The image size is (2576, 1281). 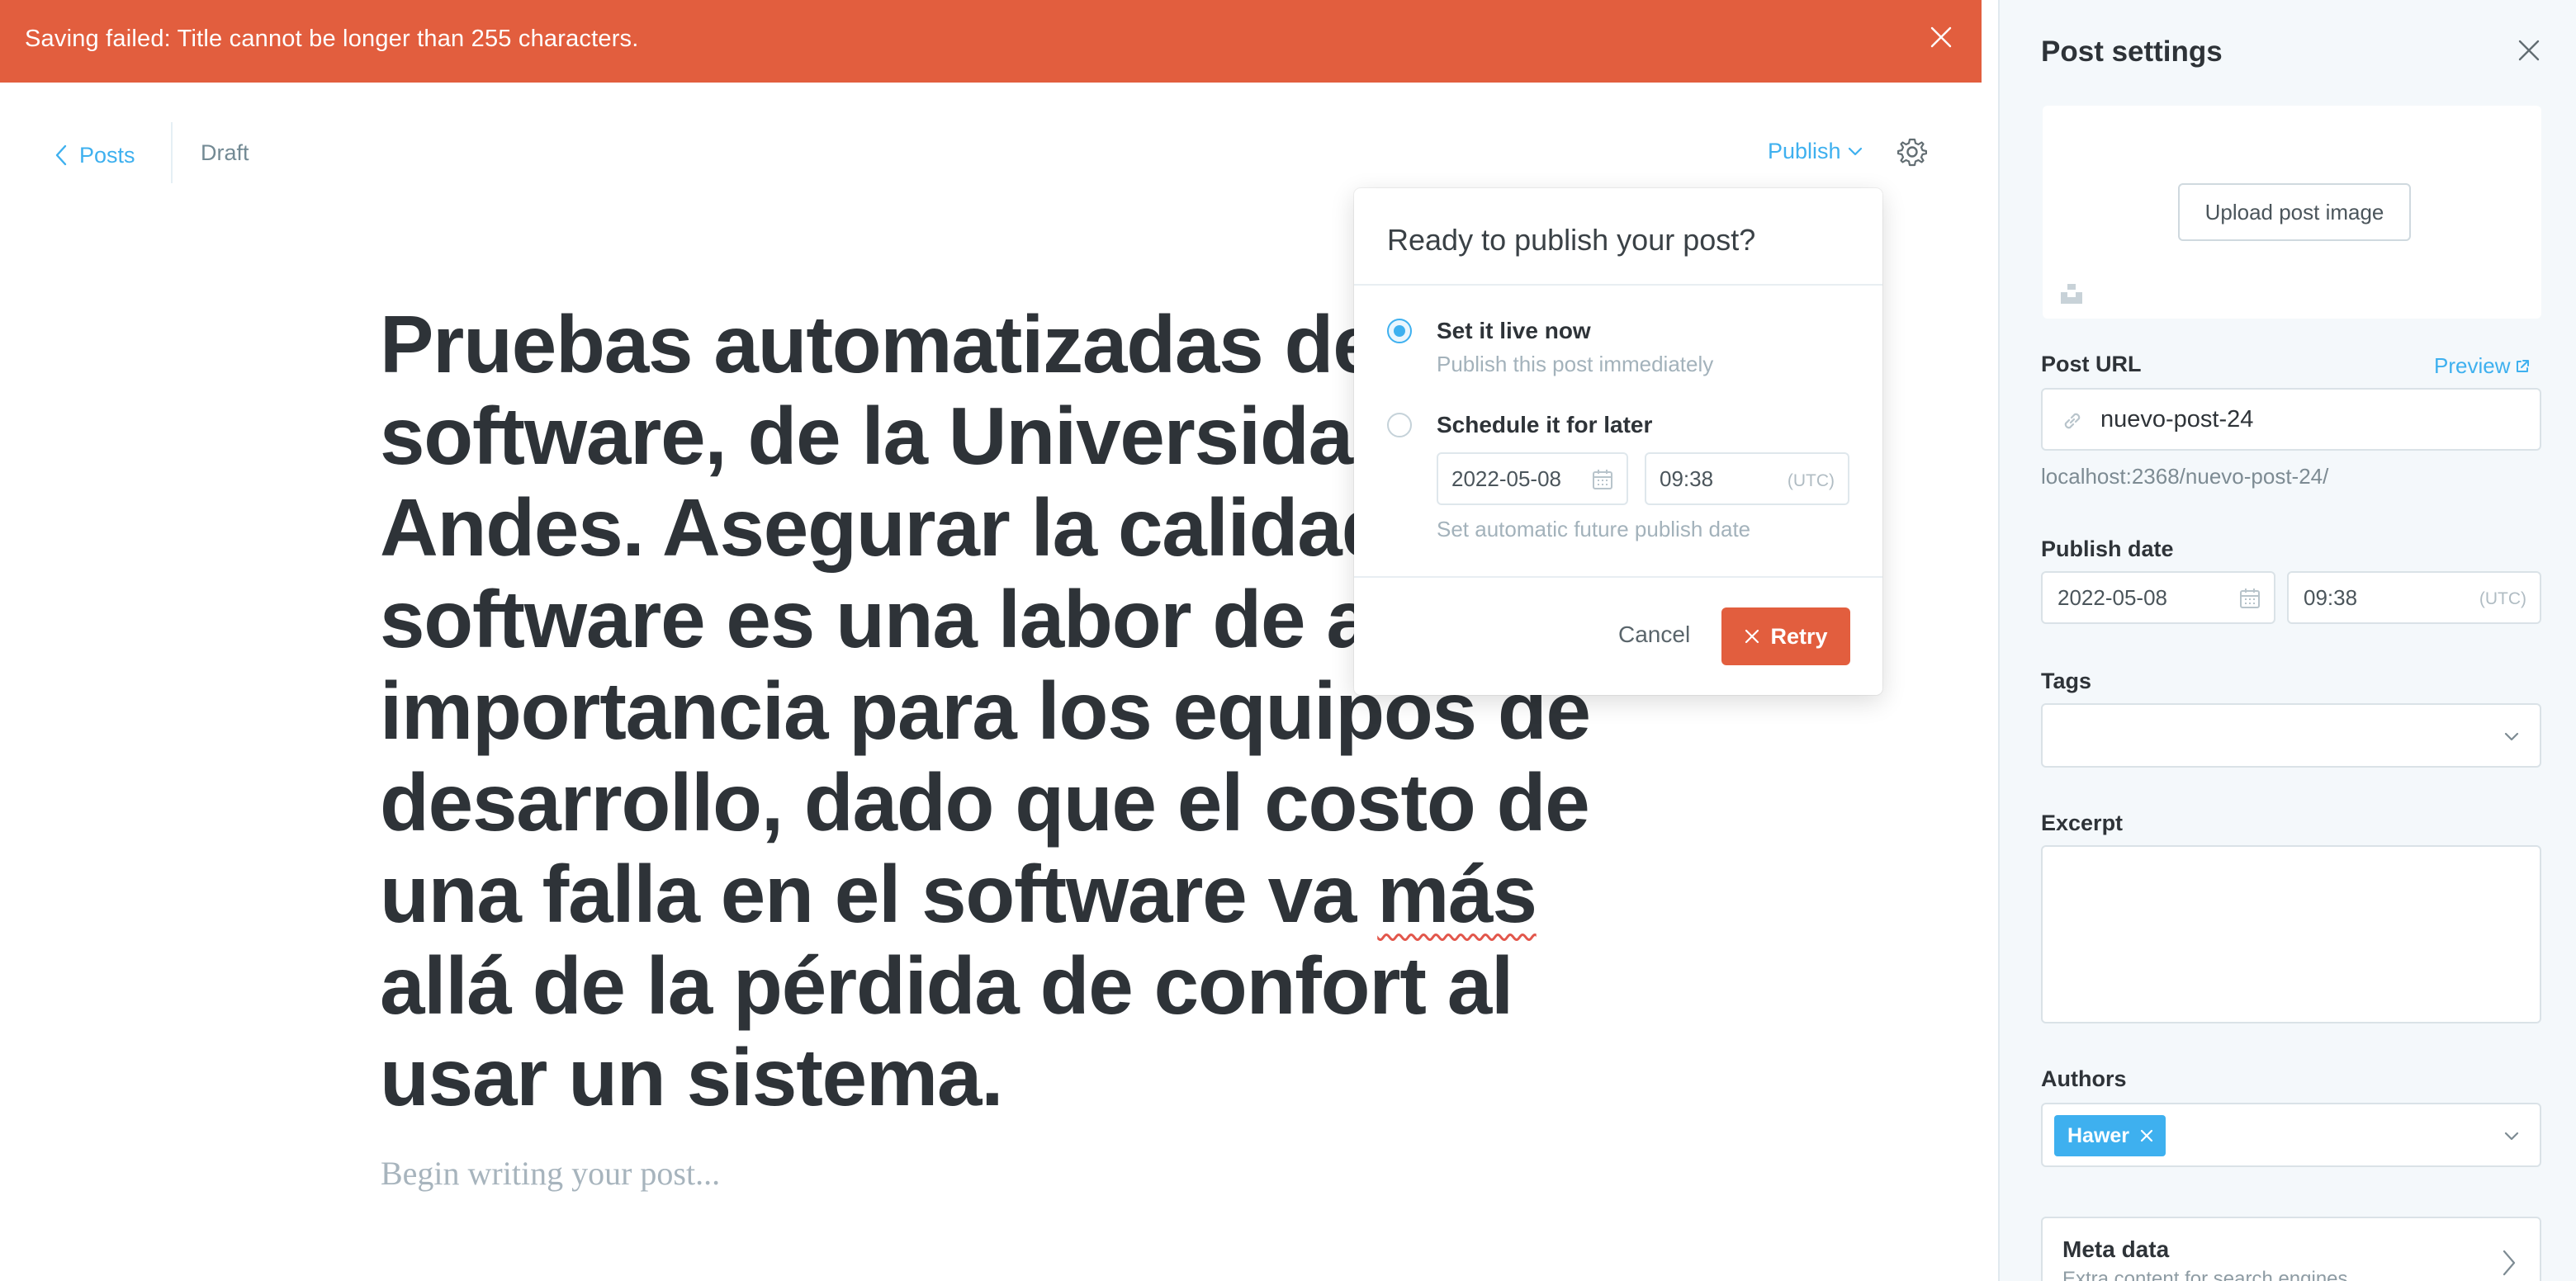 What do you see at coordinates (2291, 1135) in the screenshot?
I see `authors-select: Hawer` at bounding box center [2291, 1135].